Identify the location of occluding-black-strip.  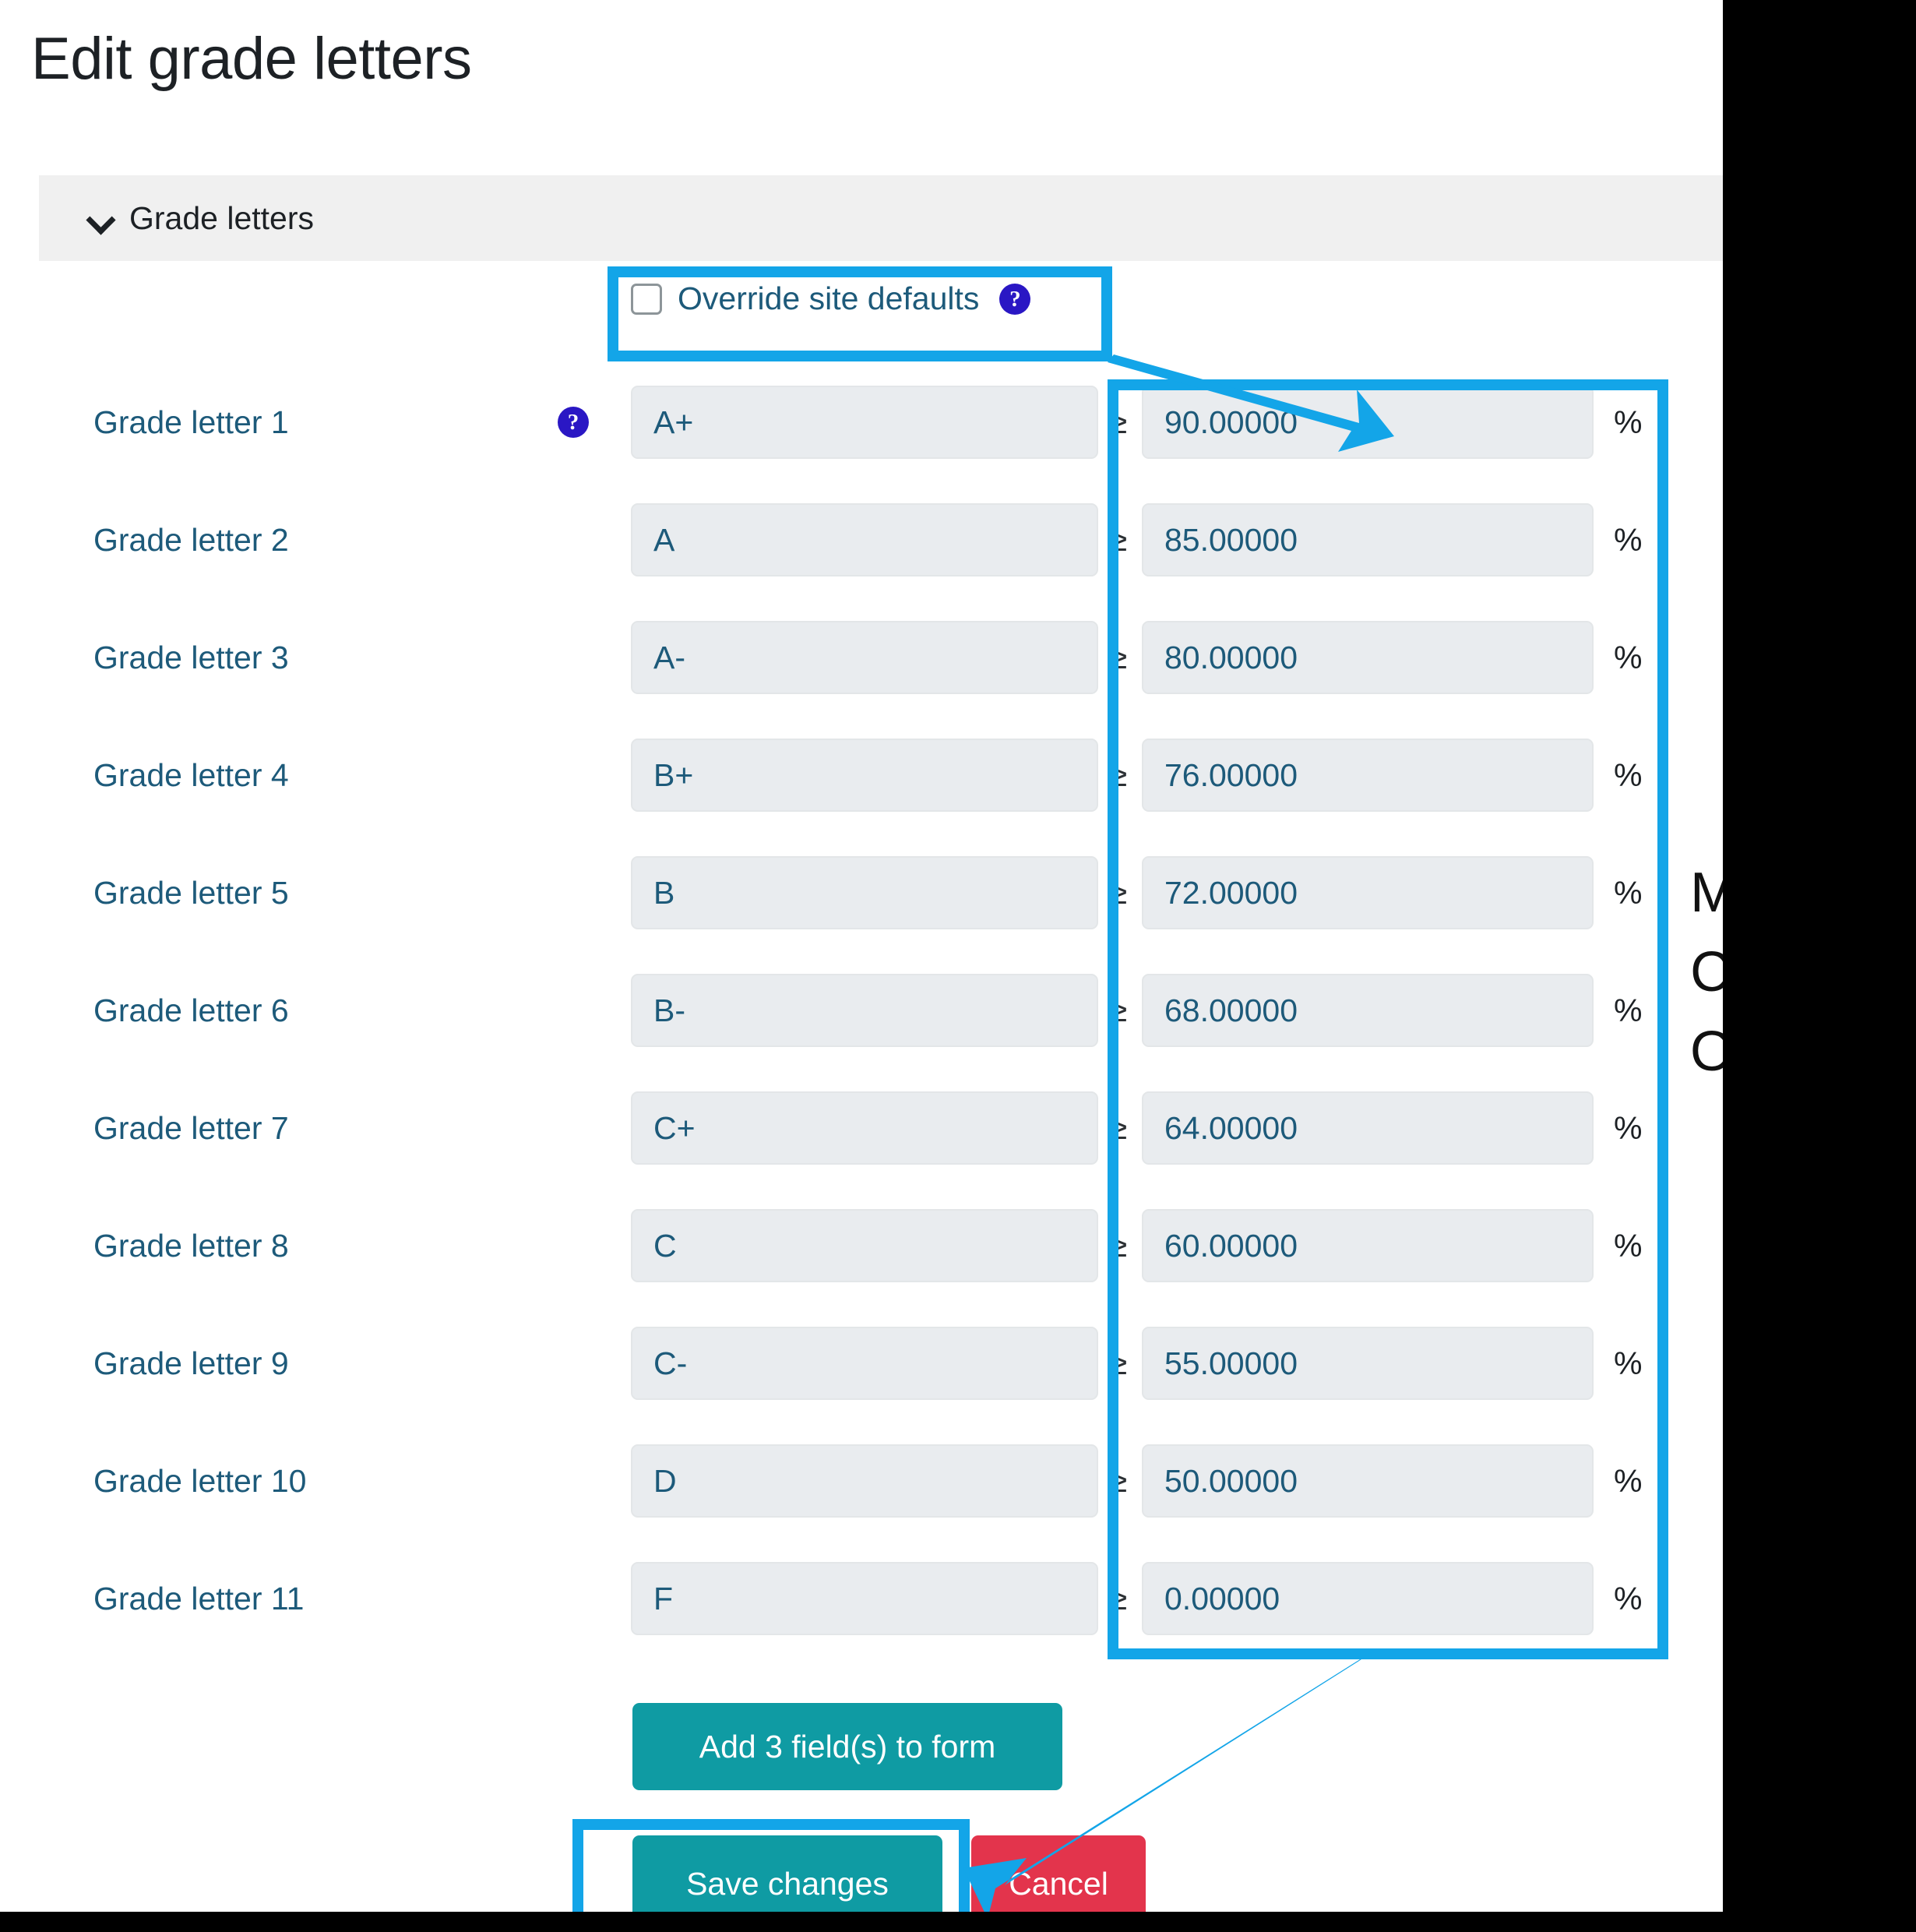
(958, 1922).